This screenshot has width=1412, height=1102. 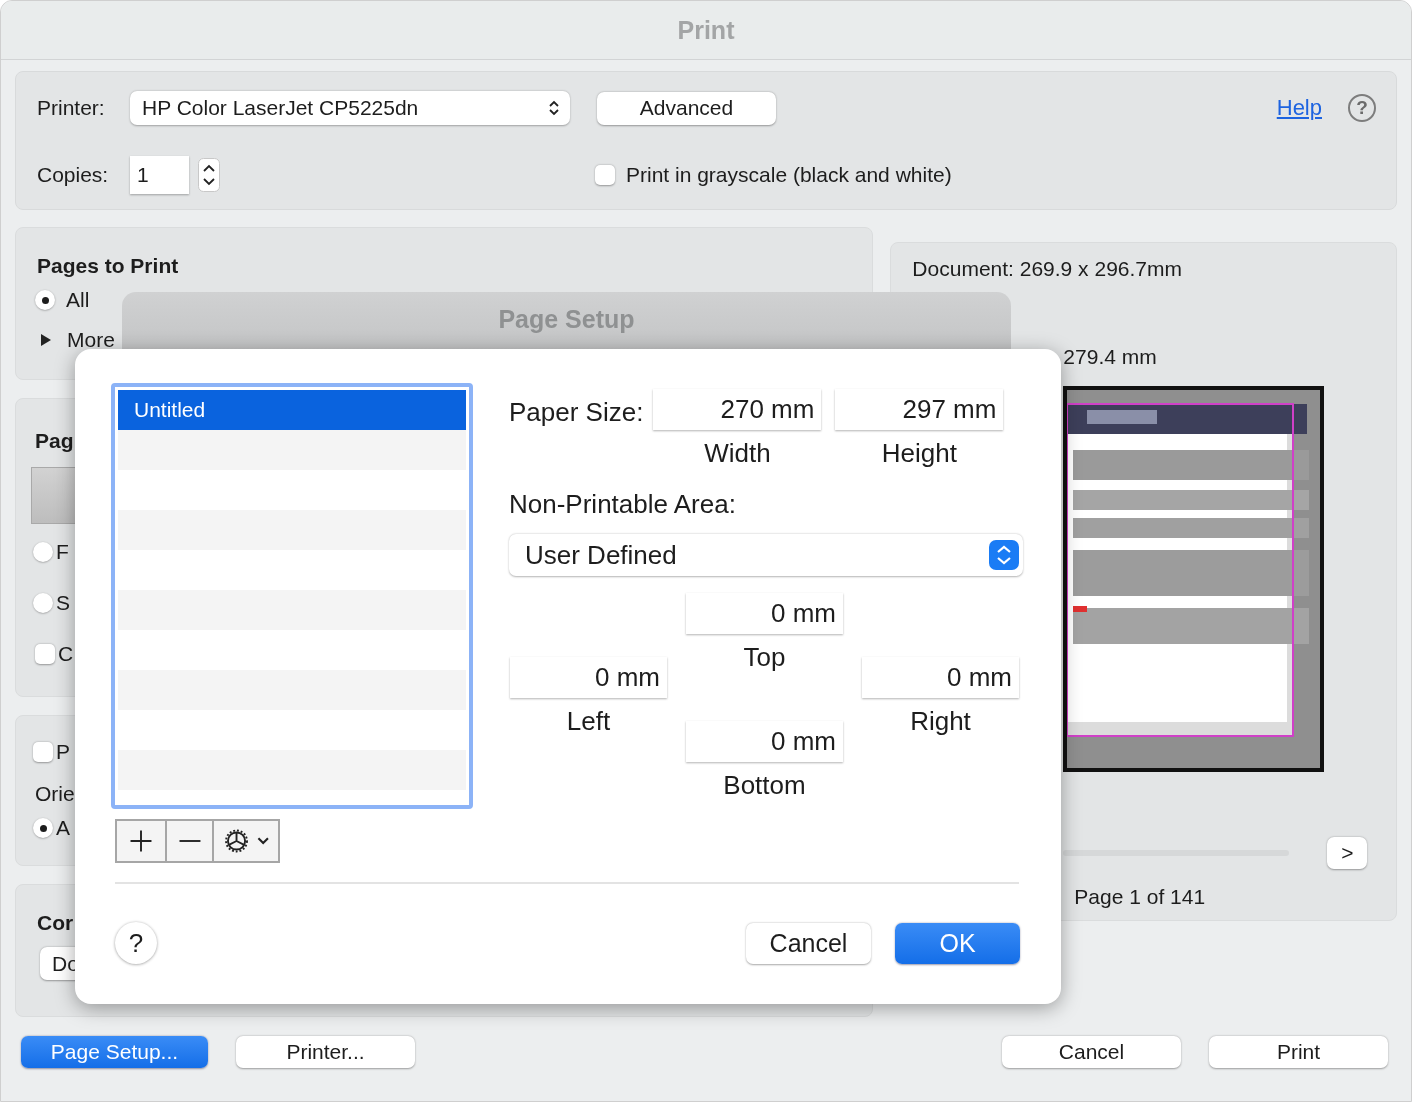 I want to click on orientation-label: Orie, so click(x=55, y=794).